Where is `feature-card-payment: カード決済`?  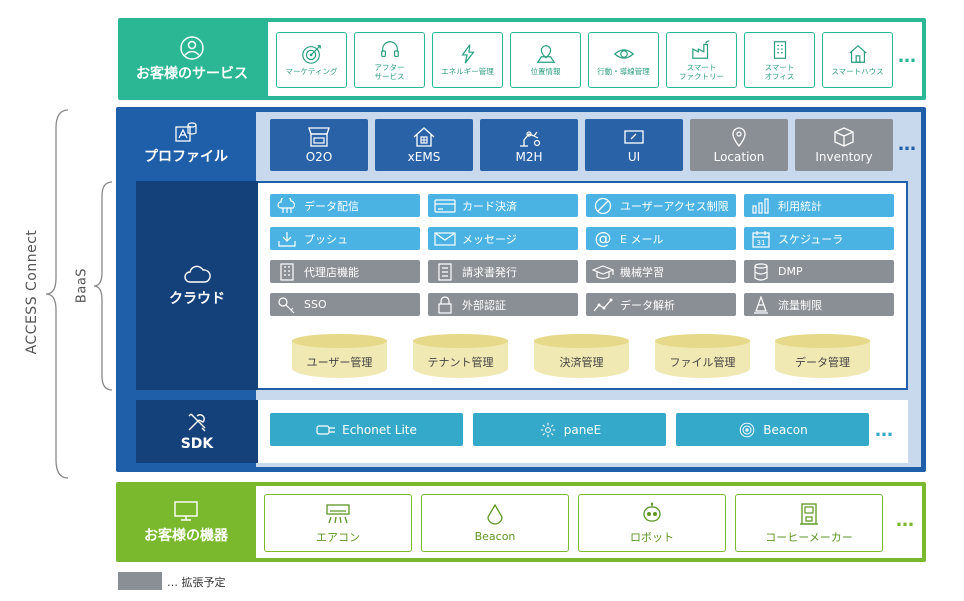
feature-card-payment: カード決済 is located at coordinates (503, 205).